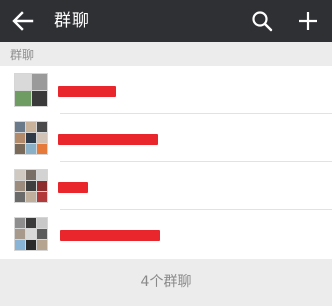 The width and height of the screenshot is (332, 306). What do you see at coordinates (72, 21) in the screenshot?
I see `page-title: 群聊` at bounding box center [72, 21].